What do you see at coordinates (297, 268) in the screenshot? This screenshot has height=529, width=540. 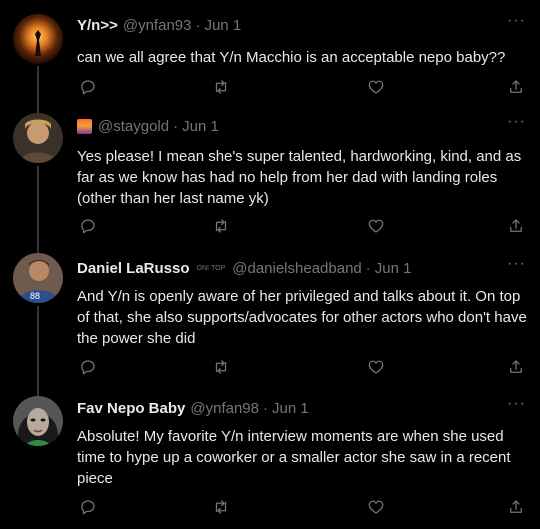 I see `author-handle: @danielsheadband` at bounding box center [297, 268].